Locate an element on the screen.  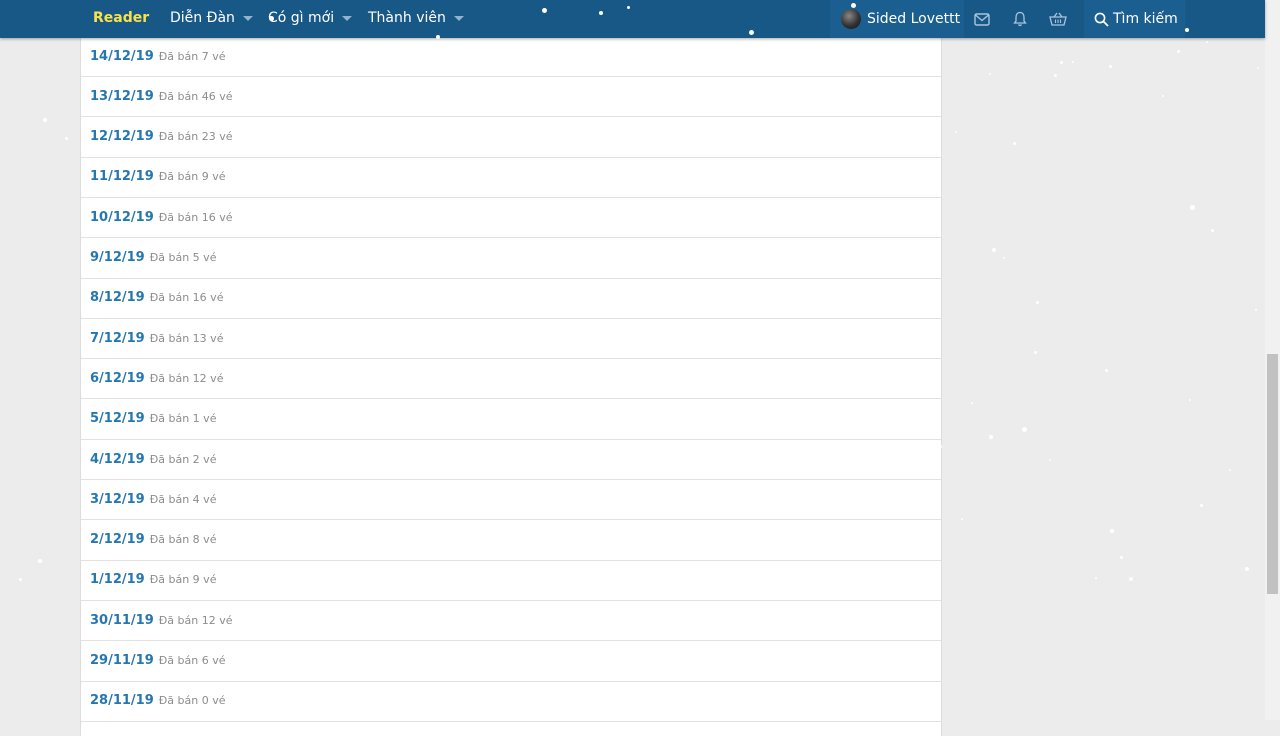
user-menu: Sided Lovettt is located at coordinates (897, 19).